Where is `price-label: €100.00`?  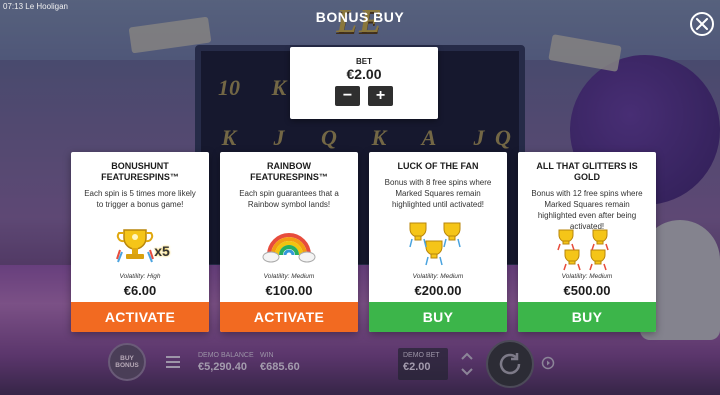
price-label: €100.00 is located at coordinates (289, 290).